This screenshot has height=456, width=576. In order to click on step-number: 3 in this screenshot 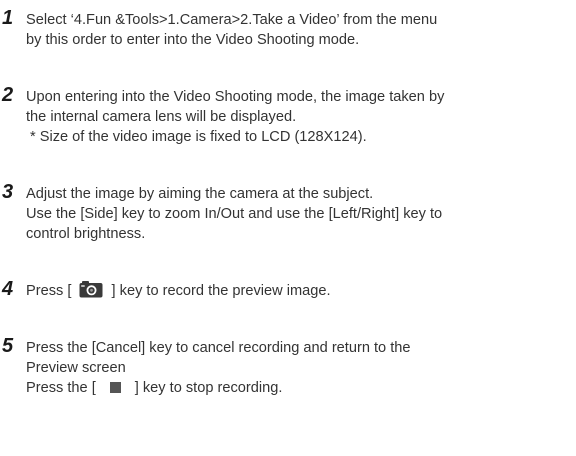, I will do `click(8, 192)`.